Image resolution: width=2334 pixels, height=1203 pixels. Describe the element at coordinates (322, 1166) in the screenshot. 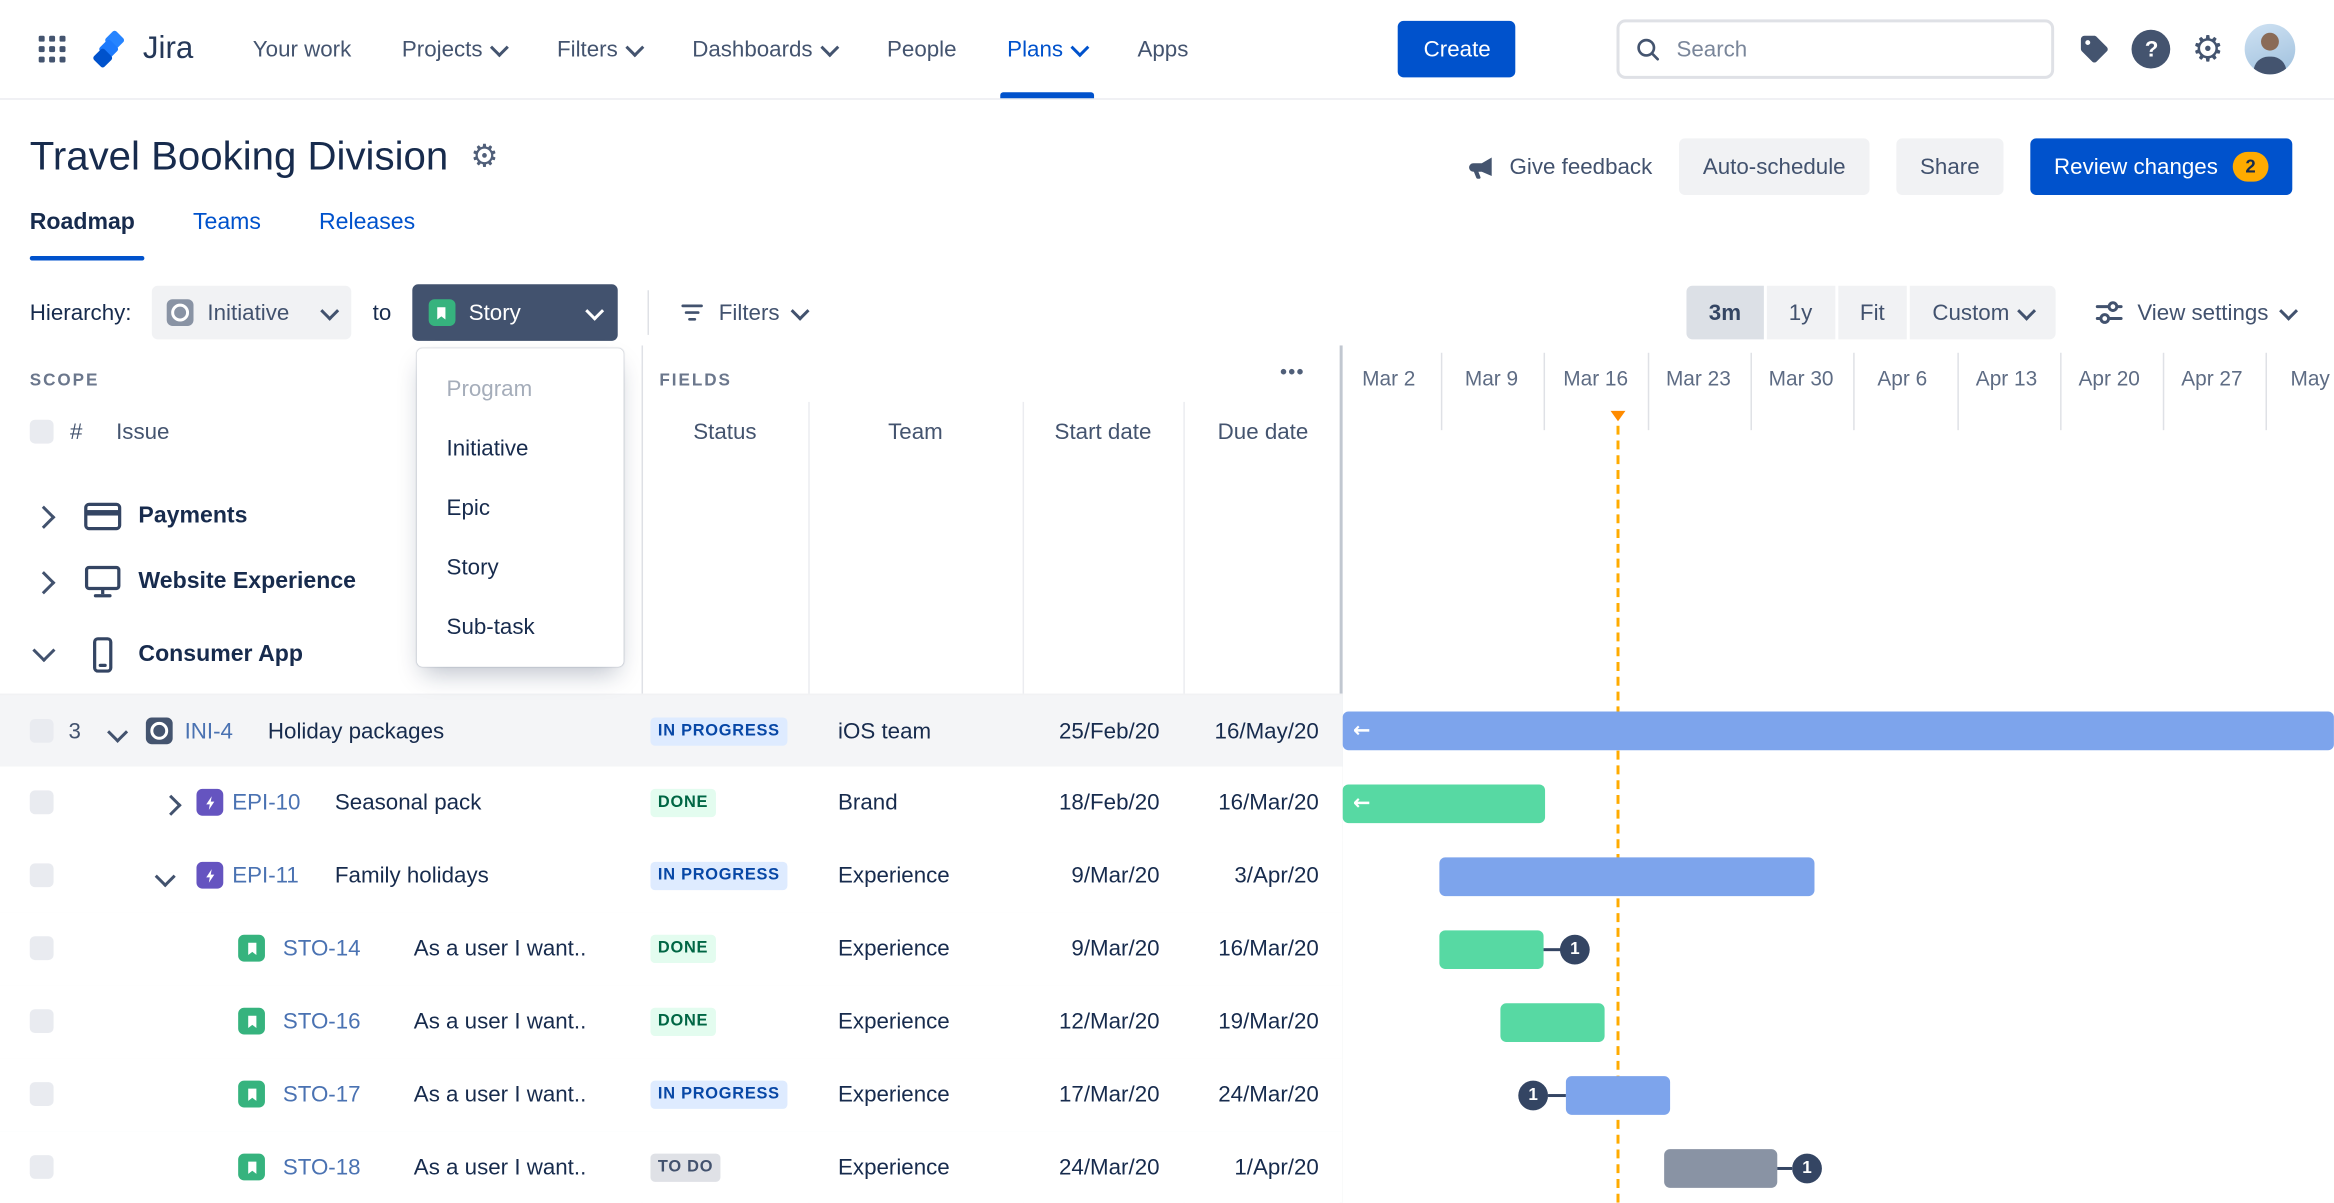

I see `issue-key-link: STO-18` at that location.